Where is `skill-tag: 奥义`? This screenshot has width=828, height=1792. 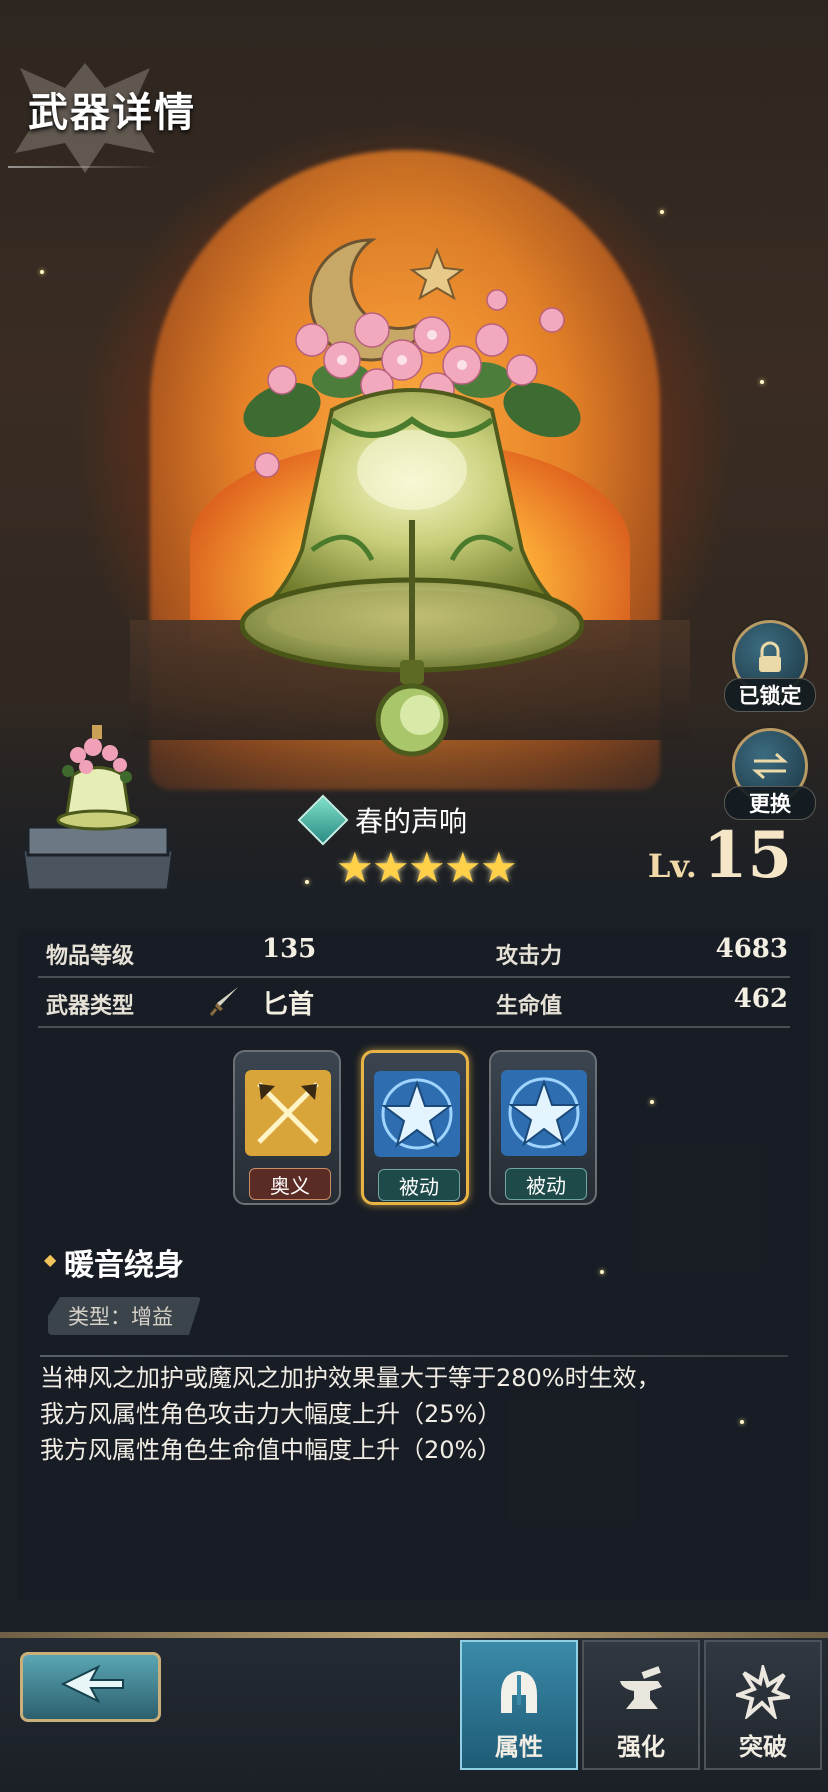
skill-tag: 奥义 is located at coordinates (290, 1184).